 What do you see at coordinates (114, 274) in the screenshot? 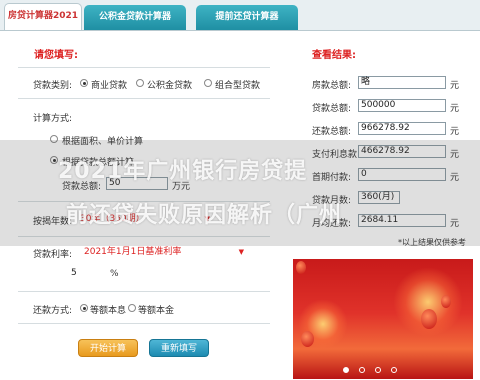
I see `rate-unit: %` at bounding box center [114, 274].